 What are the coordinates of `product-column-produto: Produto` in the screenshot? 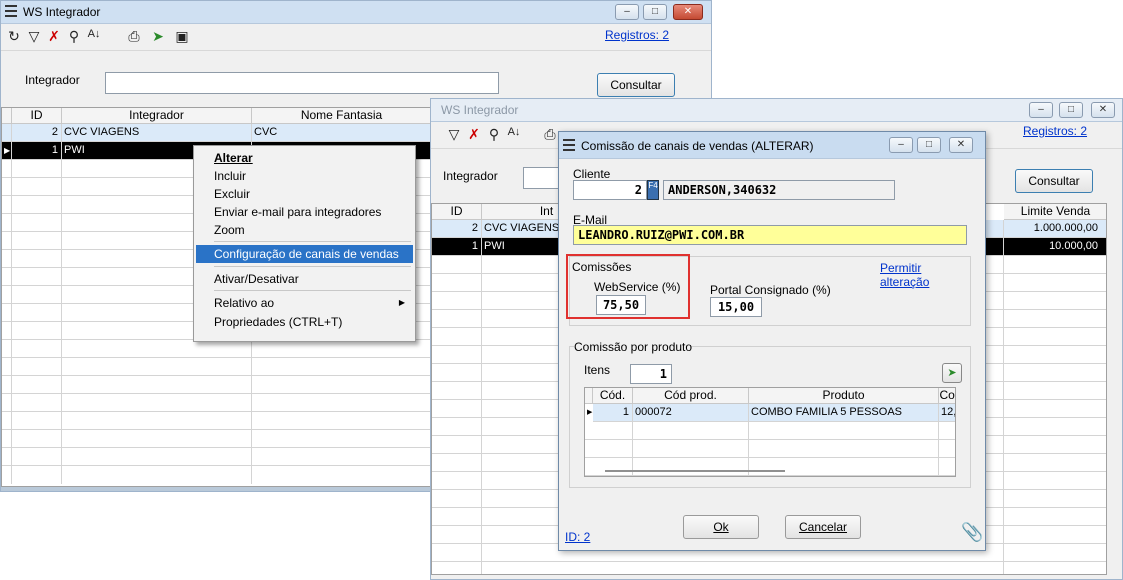 It's located at (844, 396).